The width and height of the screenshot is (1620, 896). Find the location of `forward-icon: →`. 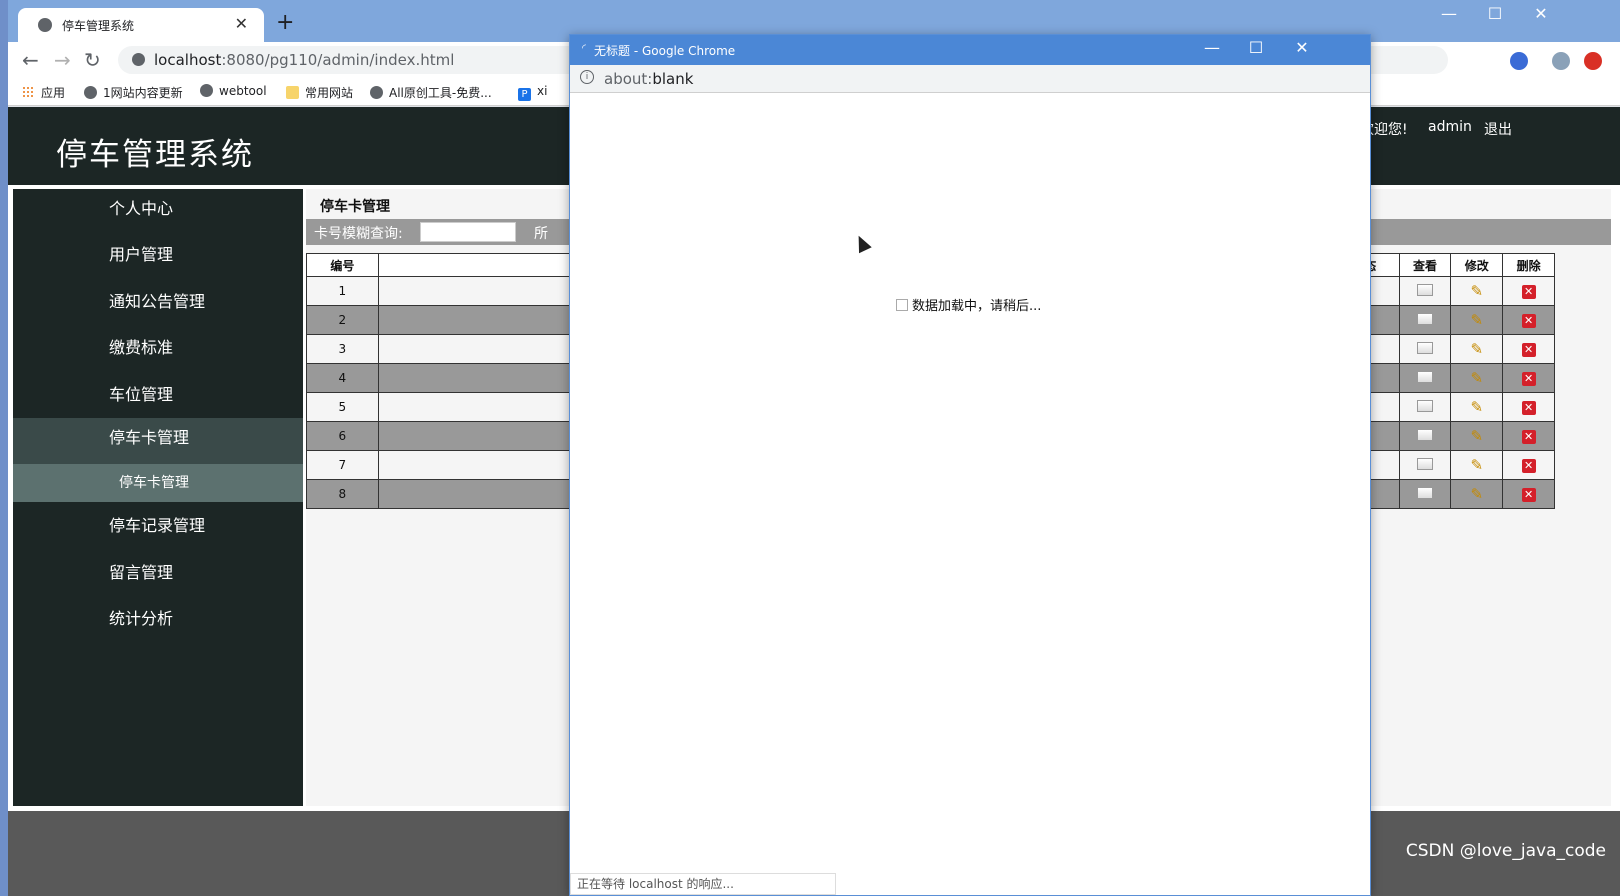

forward-icon: → is located at coordinates (62, 60).